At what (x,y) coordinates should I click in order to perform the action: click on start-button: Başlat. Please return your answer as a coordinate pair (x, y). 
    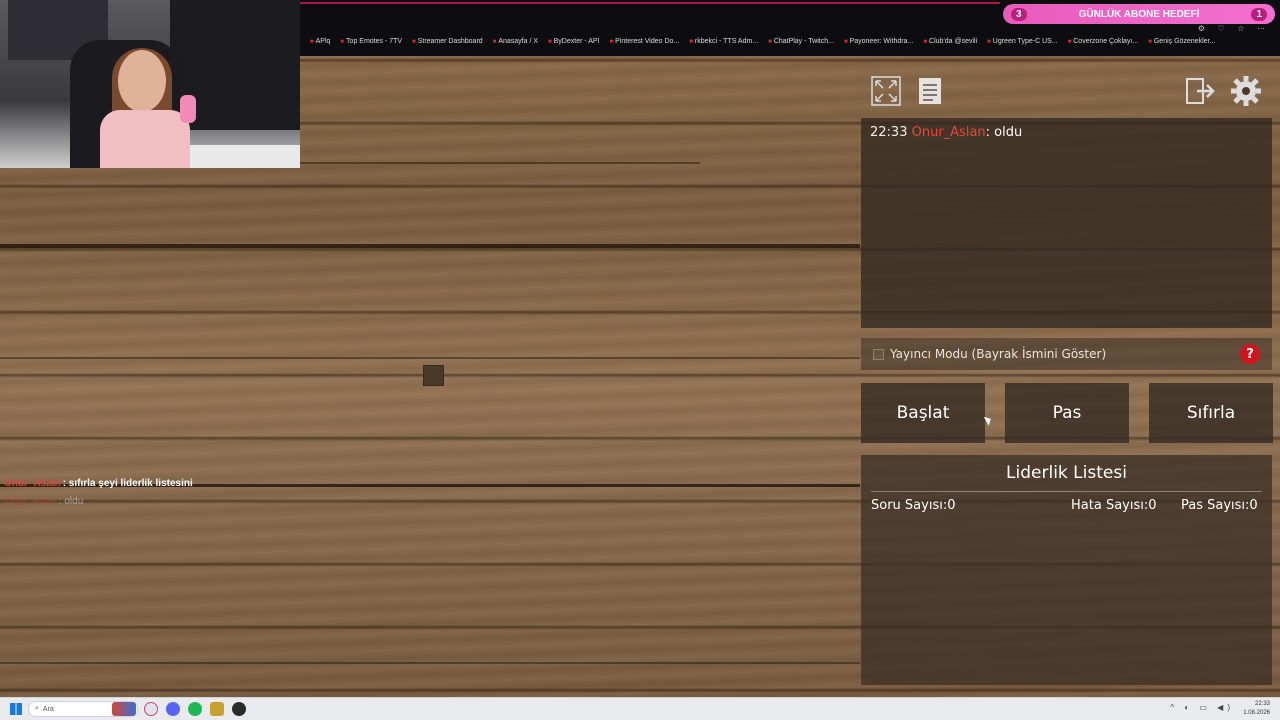
    Looking at the image, I should click on (923, 413).